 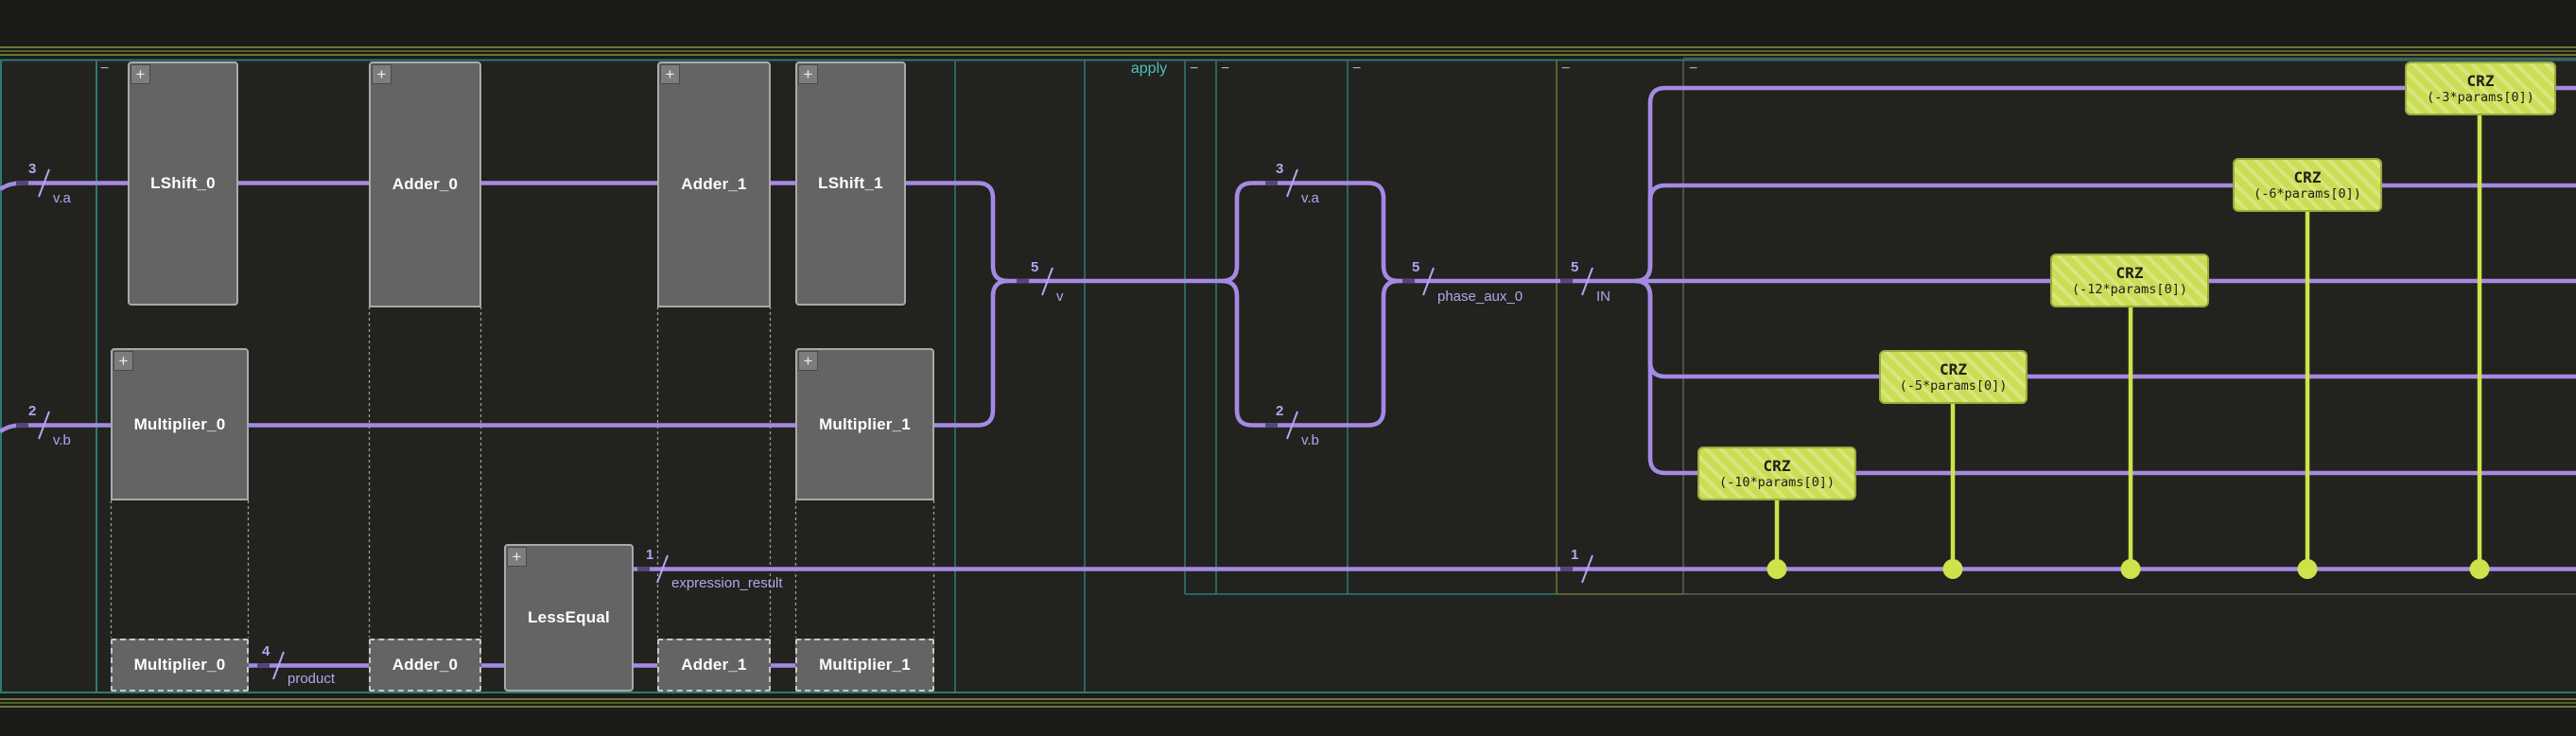 I want to click on frame-top-lines, so click(x=1288, y=54).